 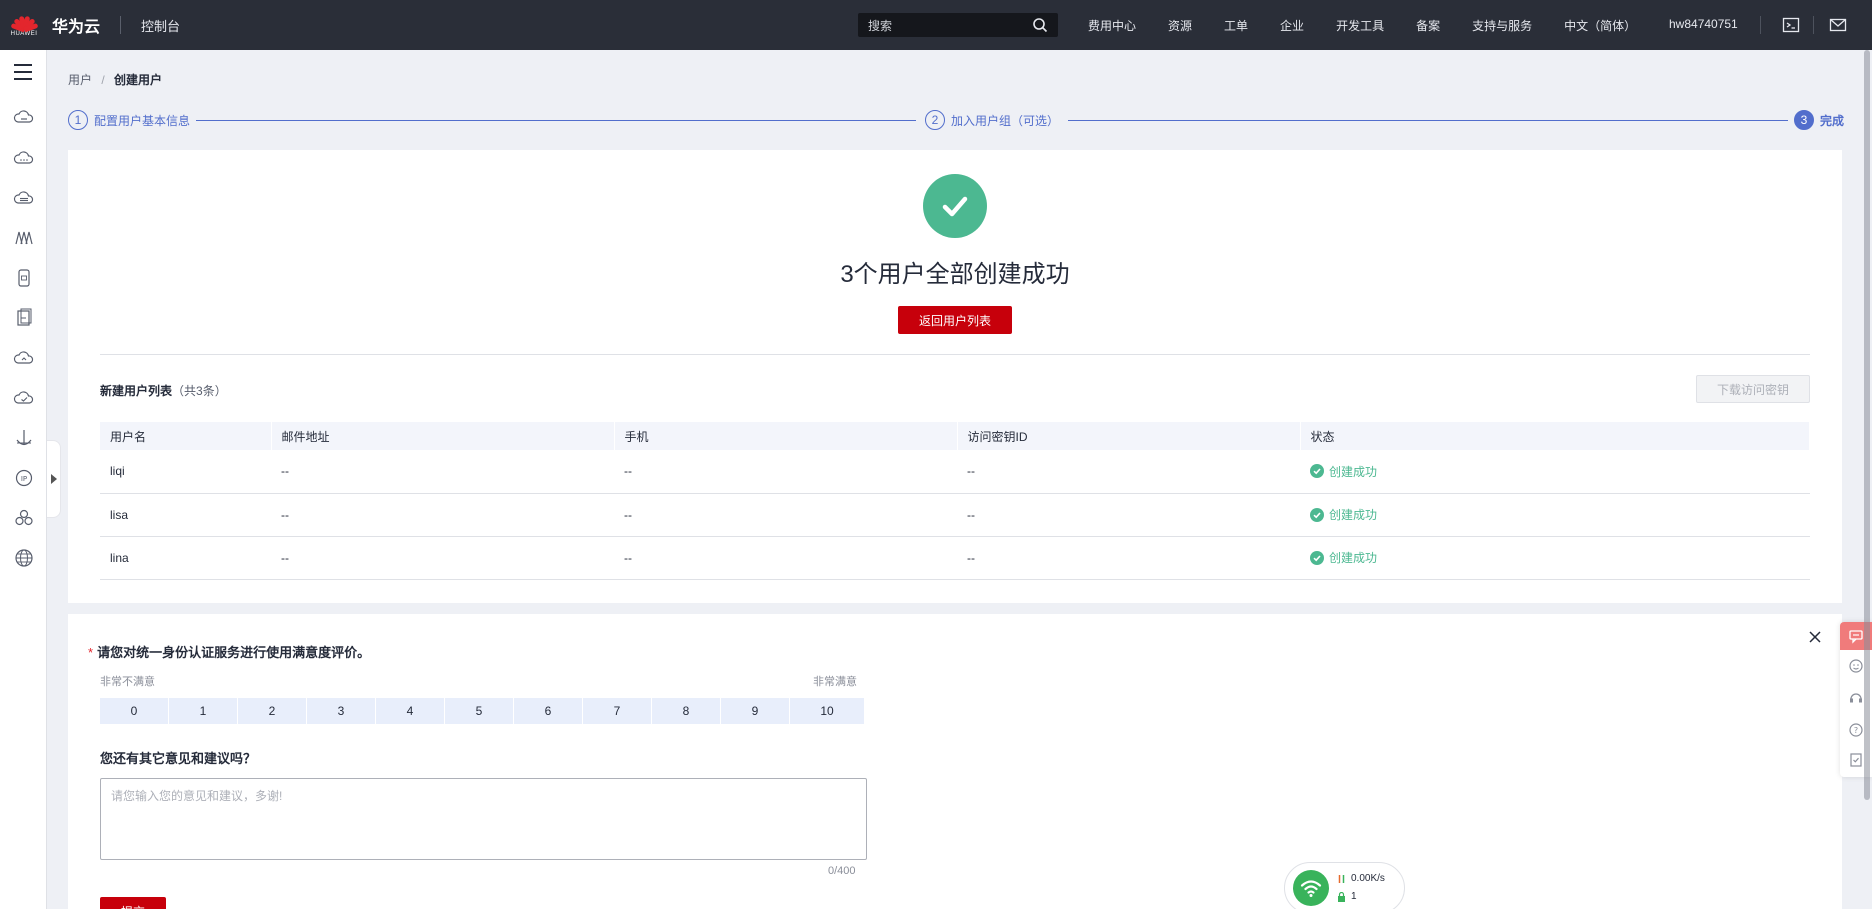 I want to click on step-complete: 3 完成, so click(x=1819, y=120).